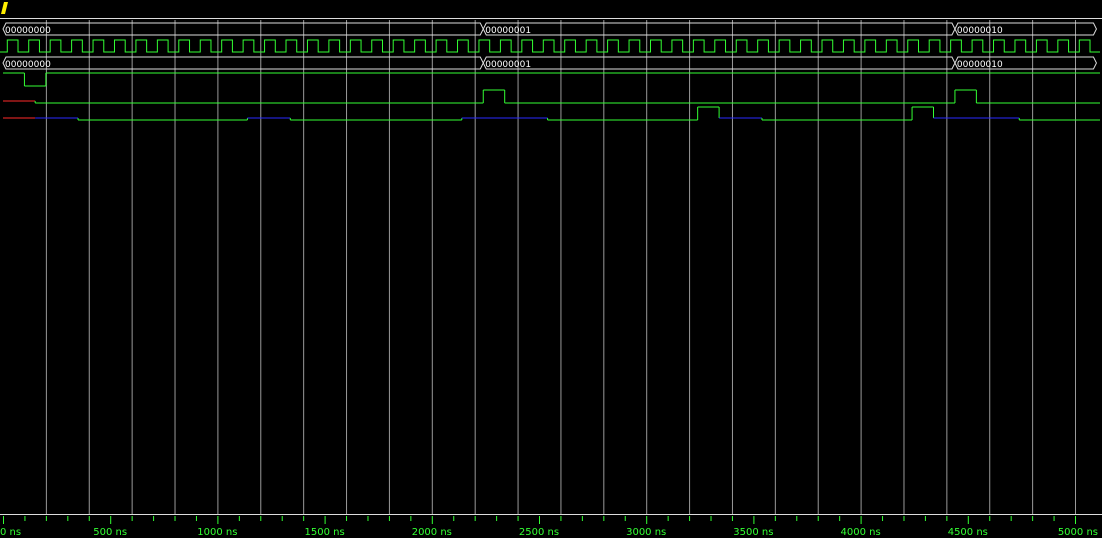 The image size is (1102, 538). What do you see at coordinates (550, 46) in the screenshot?
I see `clock-waveform` at bounding box center [550, 46].